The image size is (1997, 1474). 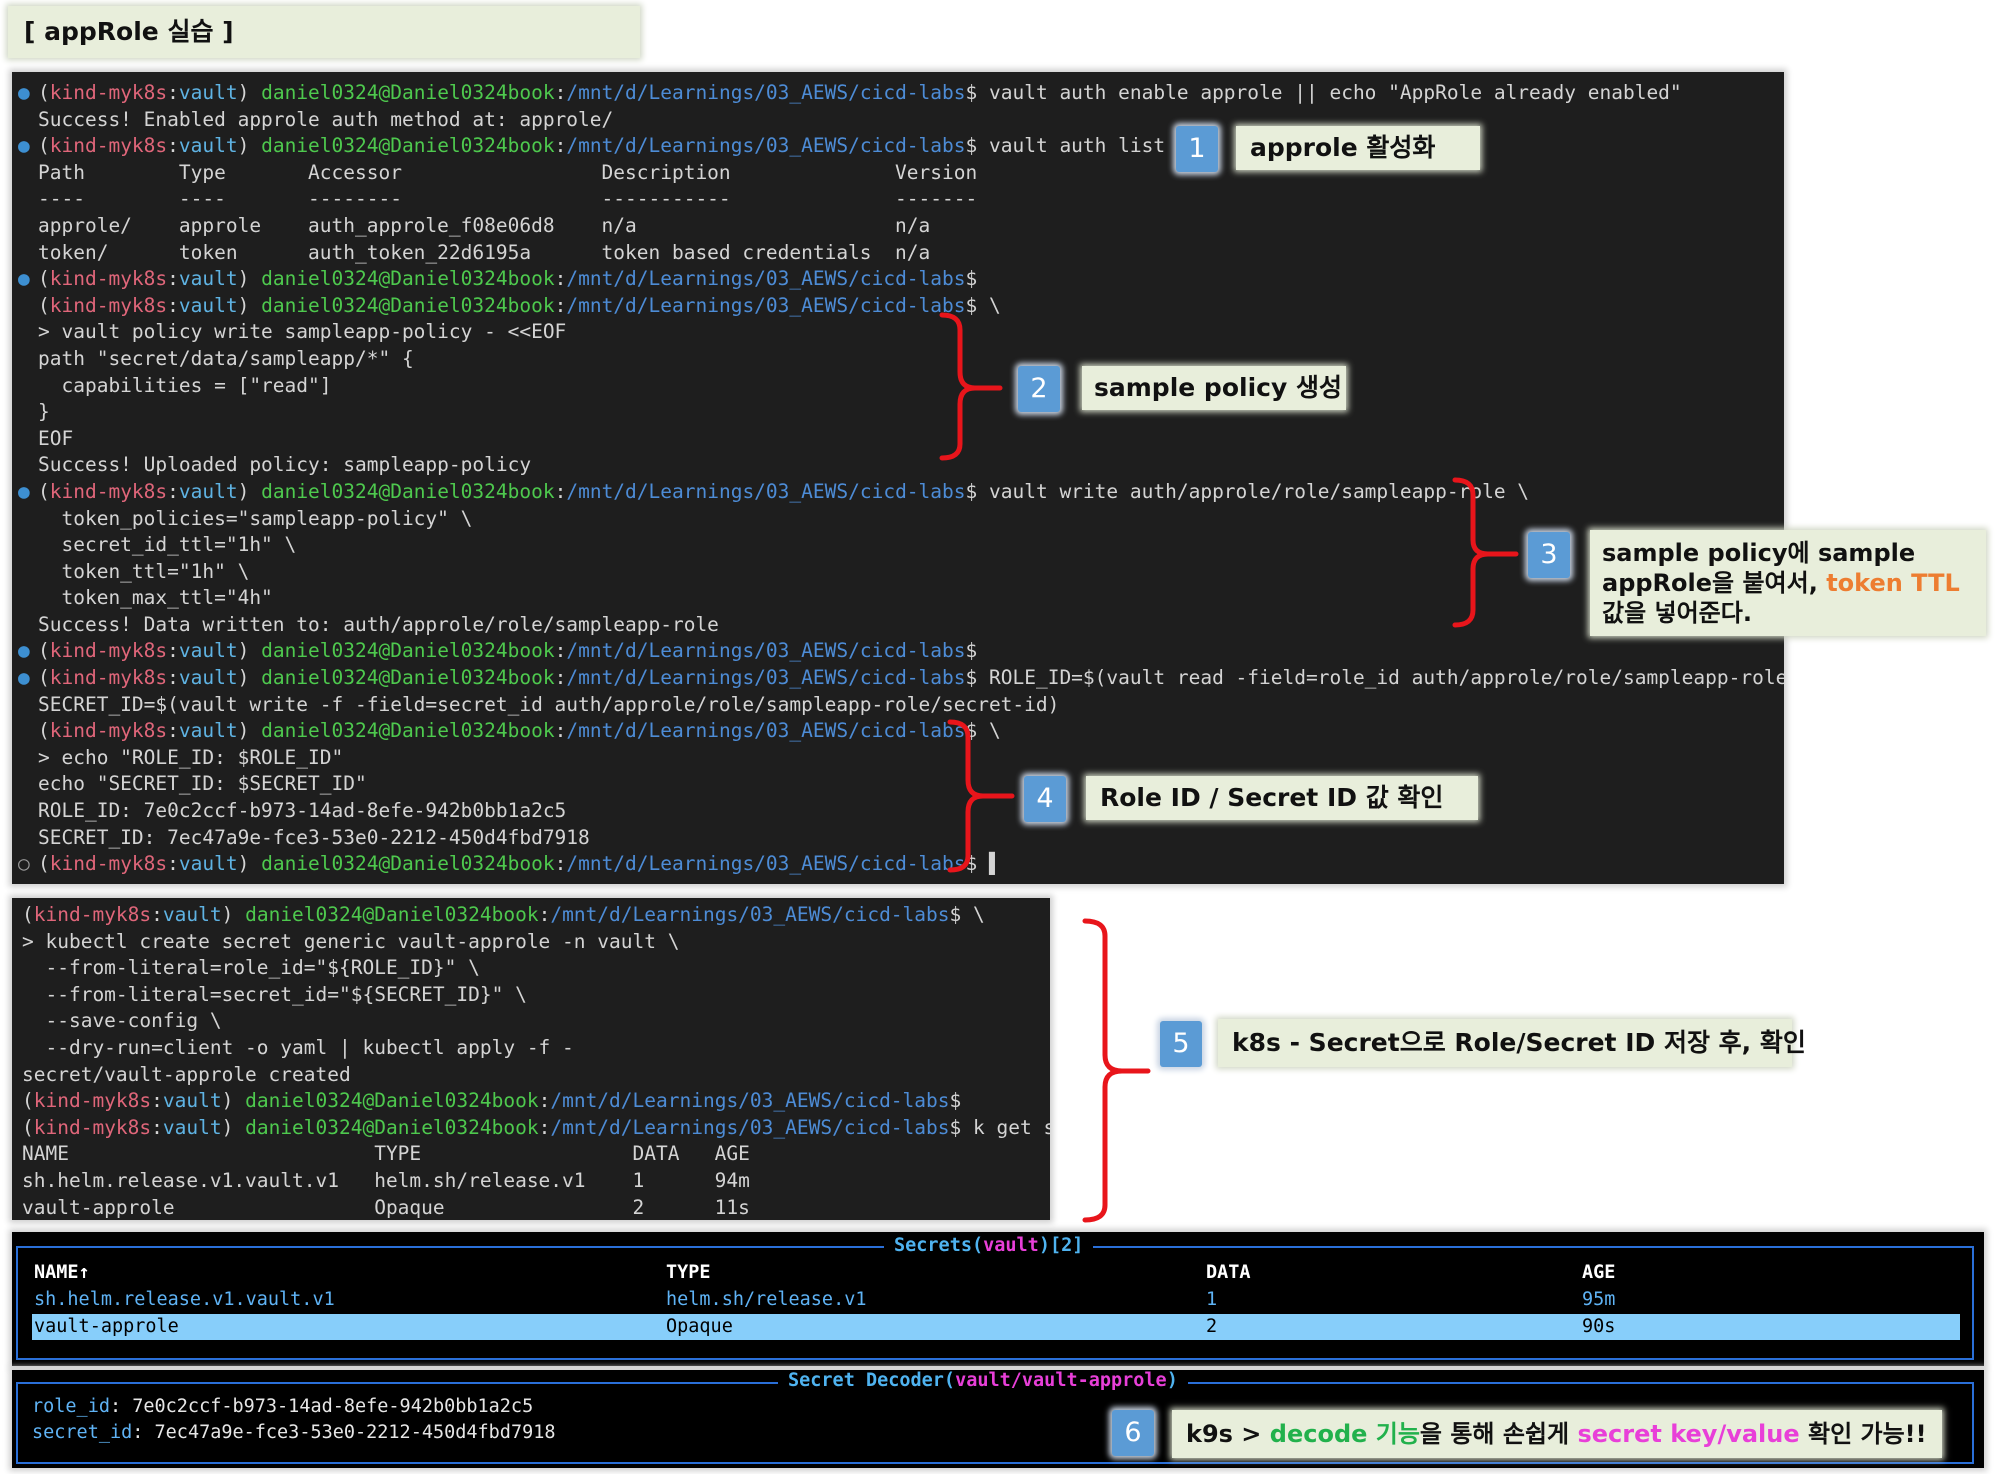 What do you see at coordinates (699, 1326) in the screenshot?
I see `k9s-cell-type: Opaque` at bounding box center [699, 1326].